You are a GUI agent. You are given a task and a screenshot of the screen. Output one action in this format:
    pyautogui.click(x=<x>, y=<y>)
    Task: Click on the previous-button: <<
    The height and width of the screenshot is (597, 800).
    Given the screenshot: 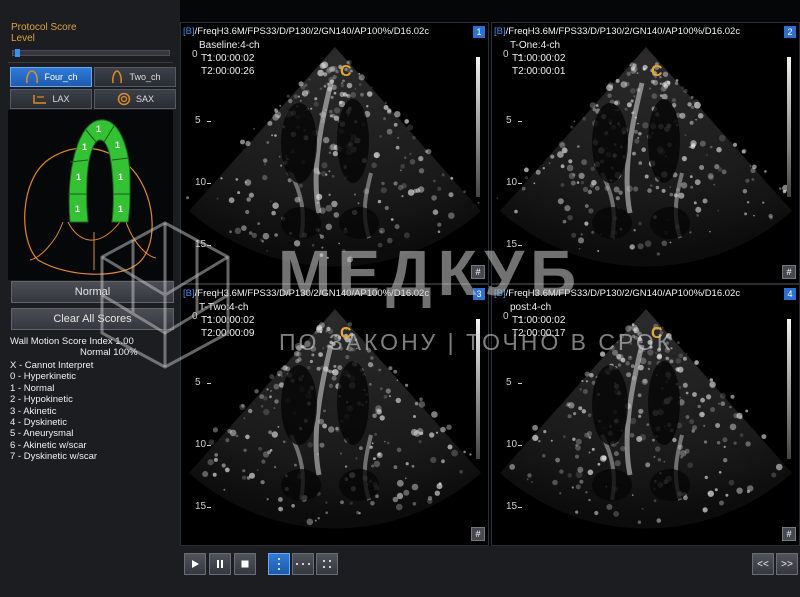 What is the action you would take?
    pyautogui.click(x=763, y=564)
    